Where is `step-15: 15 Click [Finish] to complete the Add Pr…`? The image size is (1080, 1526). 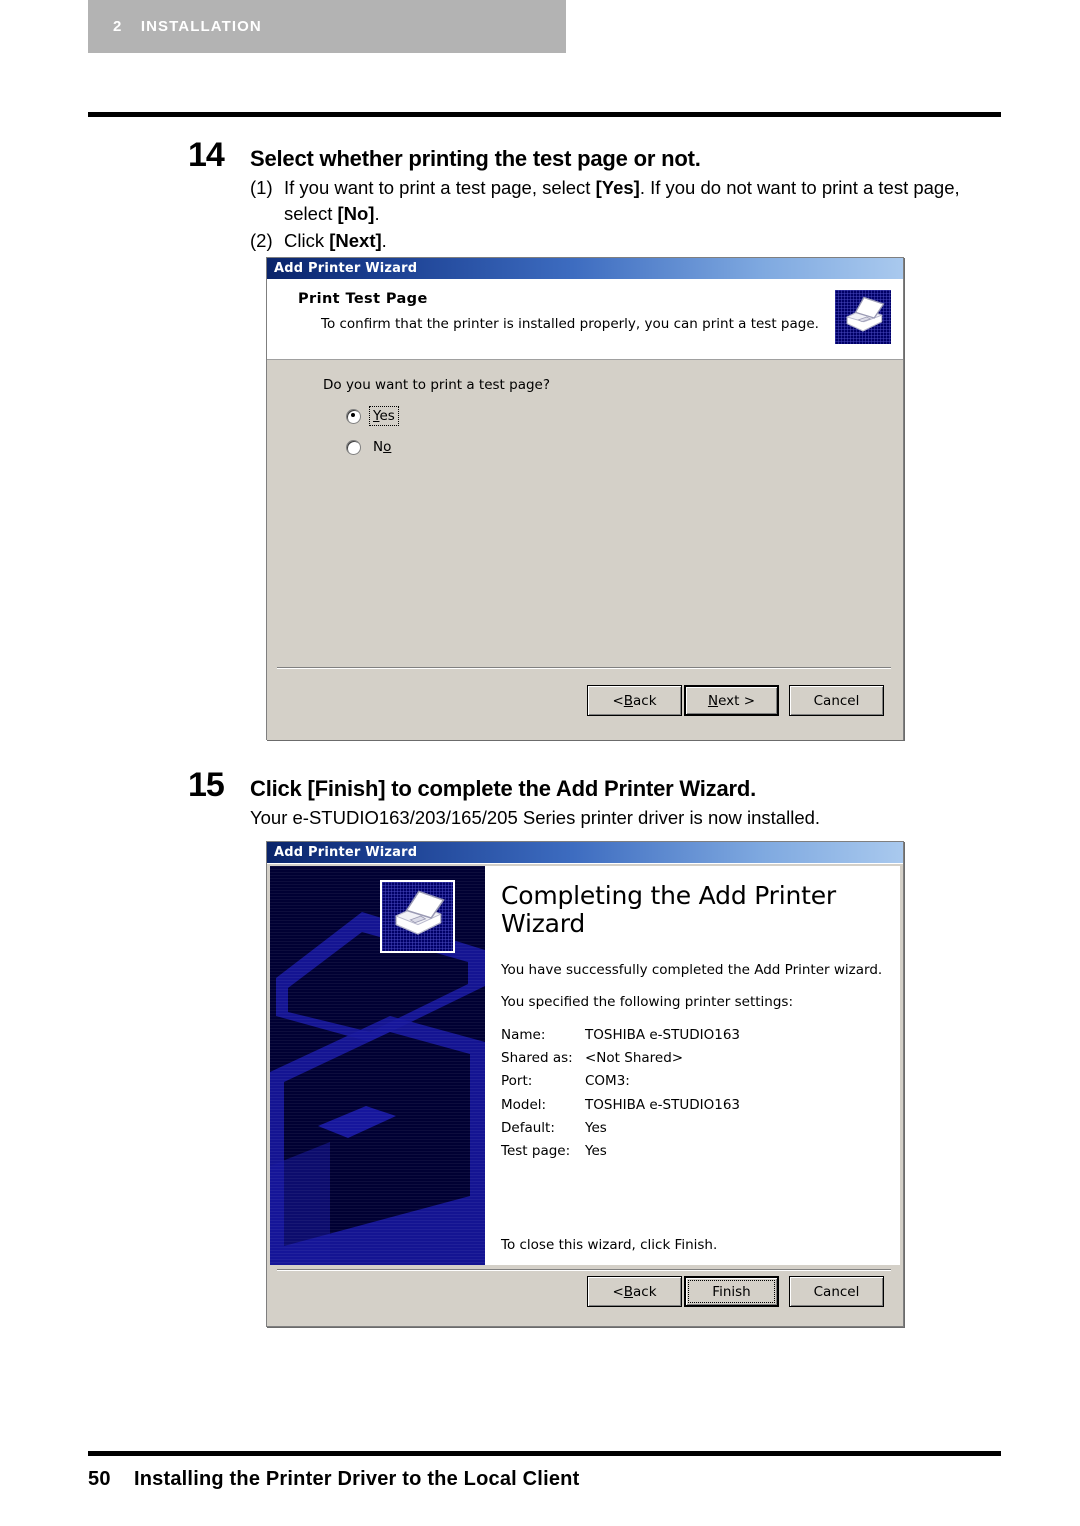
step-15: 15 Click [Finish] to complete the Add Pr… is located at coordinates (598, 798).